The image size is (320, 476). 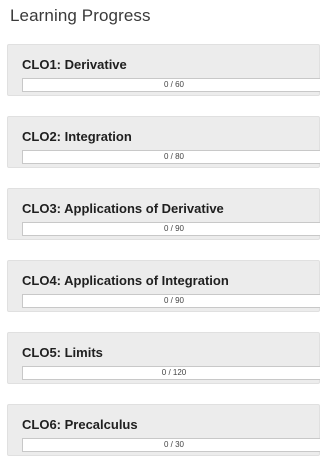 What do you see at coordinates (173, 444) in the screenshot?
I see `progress-text: 0 / 30` at bounding box center [173, 444].